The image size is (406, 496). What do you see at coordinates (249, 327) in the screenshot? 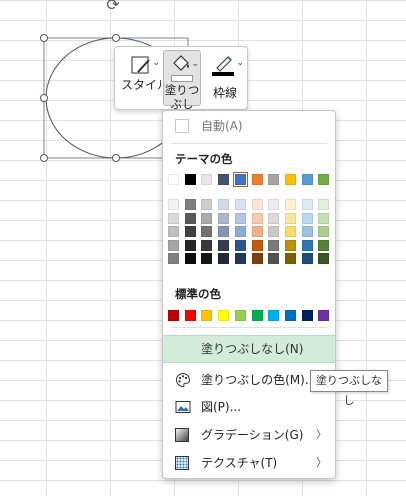
I see `divider` at bounding box center [249, 327].